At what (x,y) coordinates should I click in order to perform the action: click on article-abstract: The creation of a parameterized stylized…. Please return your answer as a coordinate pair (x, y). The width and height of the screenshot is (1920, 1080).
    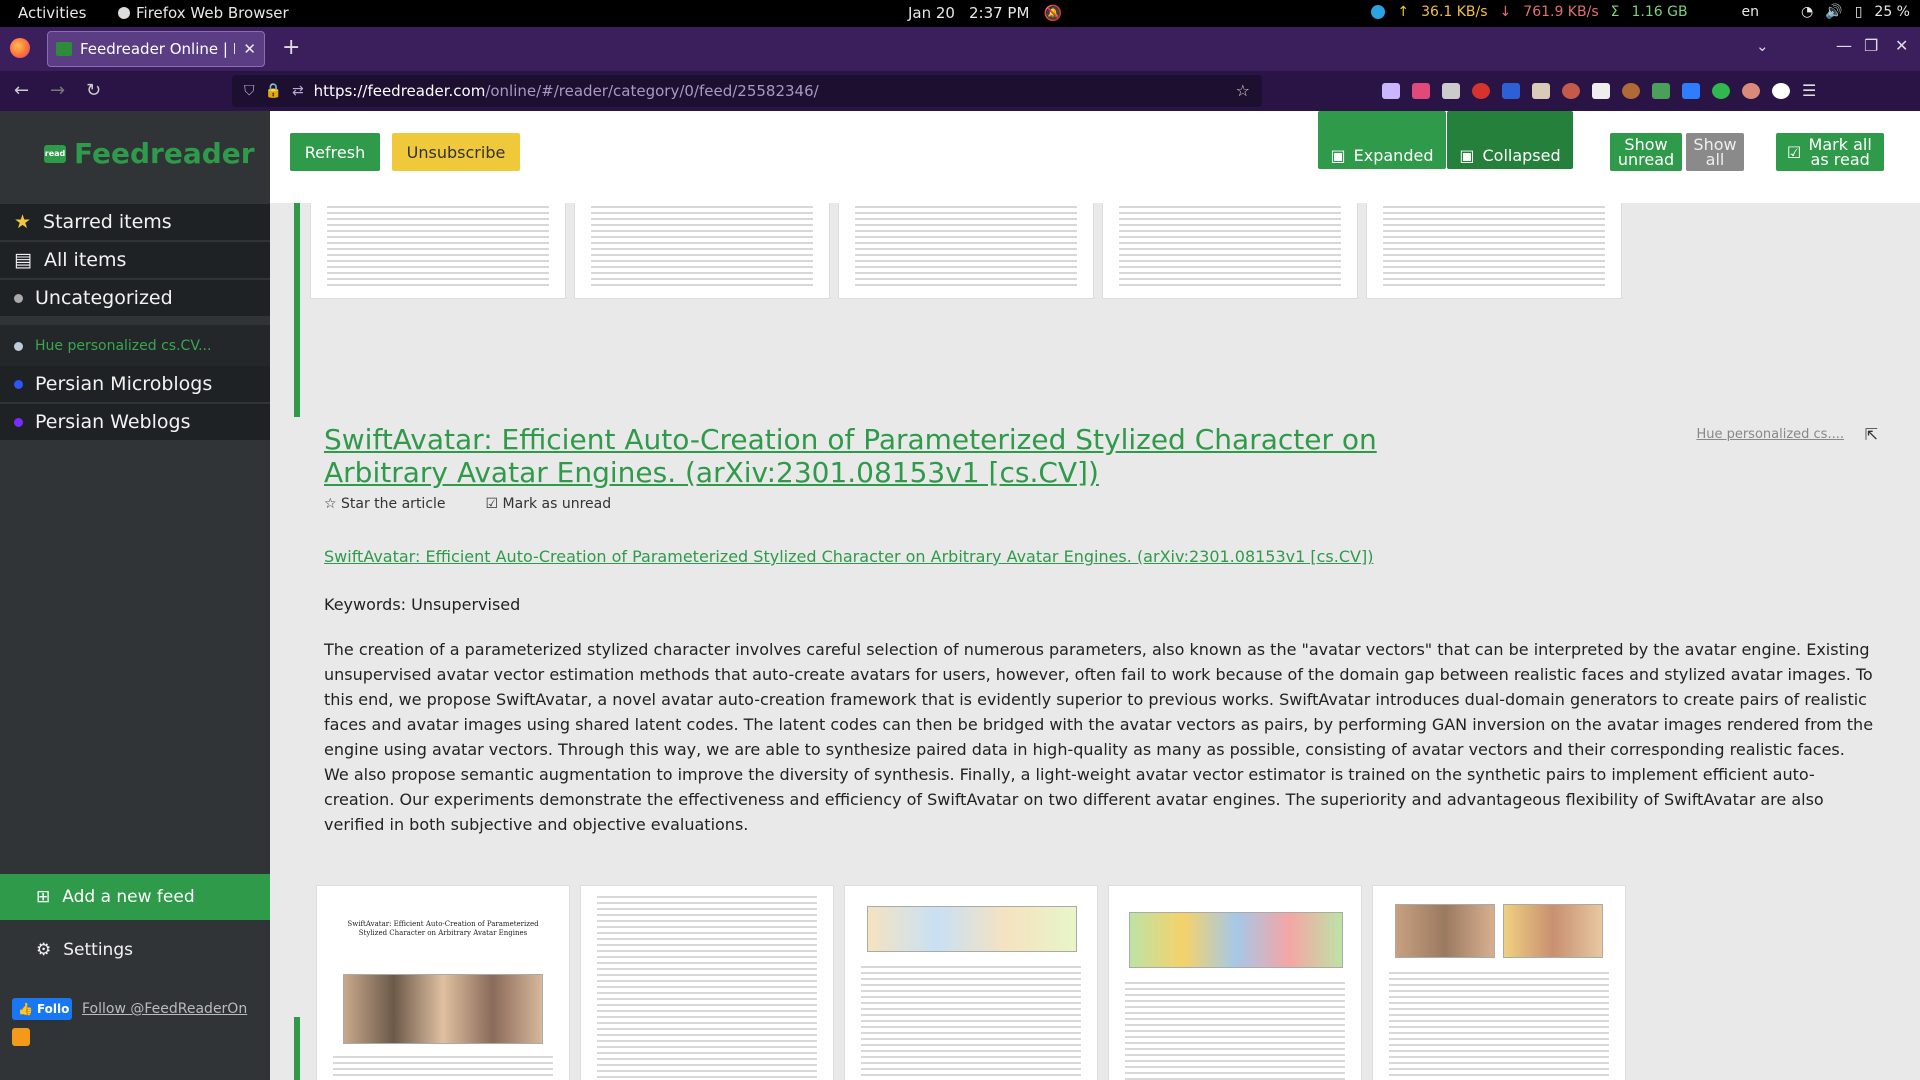
    Looking at the image, I should click on (1099, 737).